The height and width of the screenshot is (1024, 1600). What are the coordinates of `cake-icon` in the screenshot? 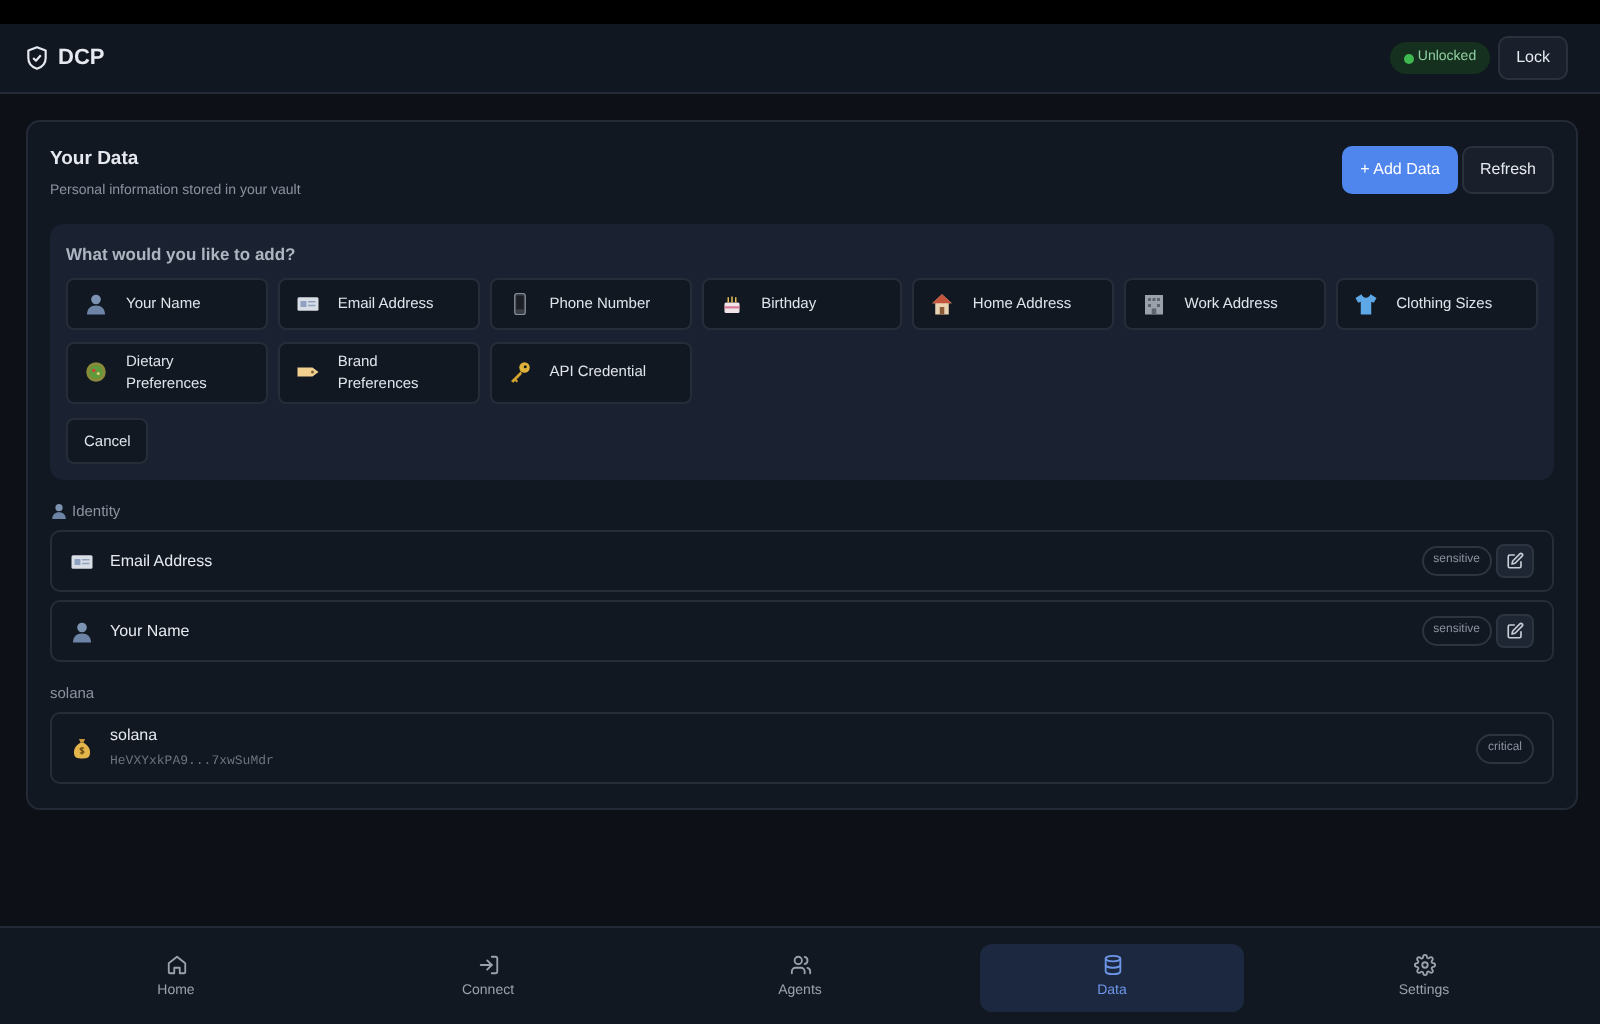 It's located at (731, 303).